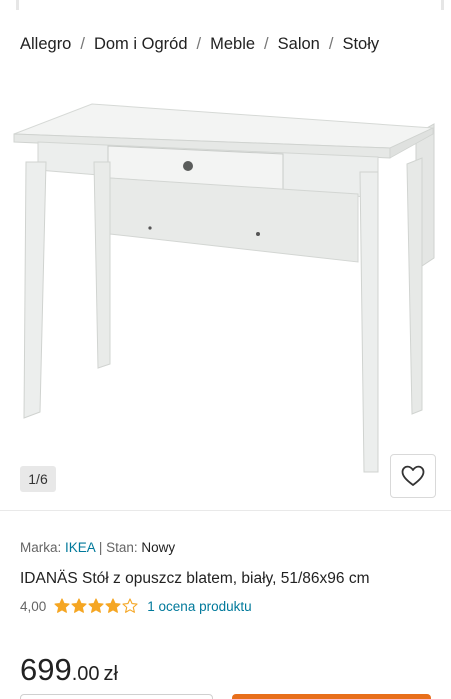  Describe the element at coordinates (130, 605) in the screenshot. I see `star-empty-icon` at that location.